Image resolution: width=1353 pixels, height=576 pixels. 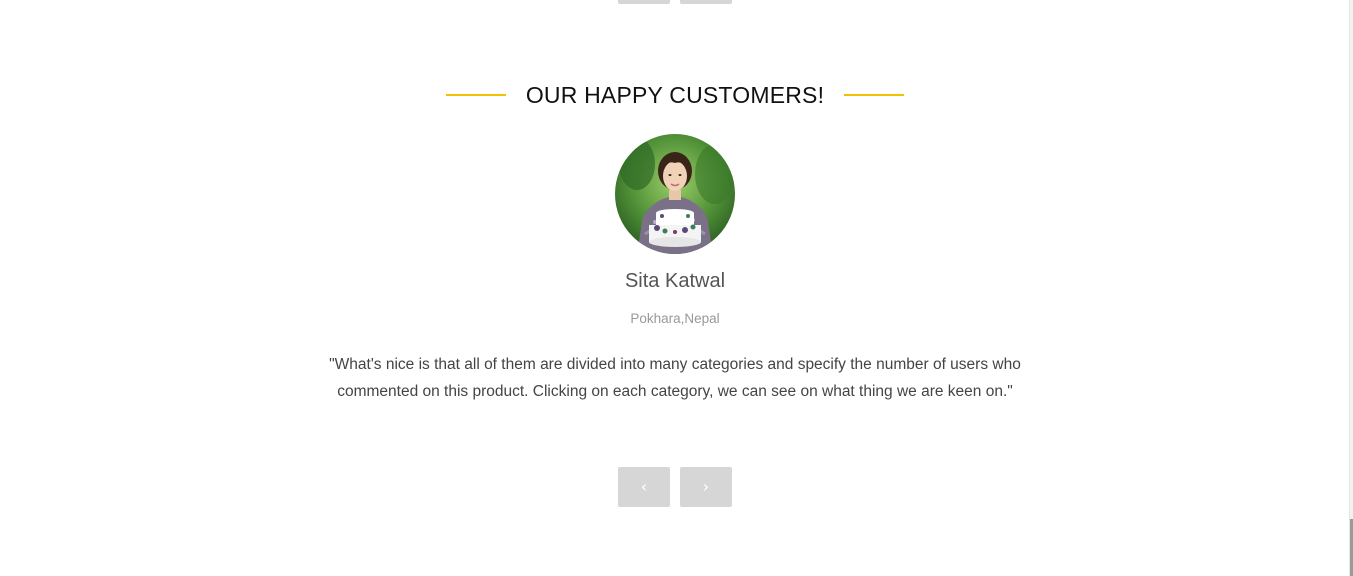 I want to click on chevron-left-icon: ‹, so click(x=644, y=486).